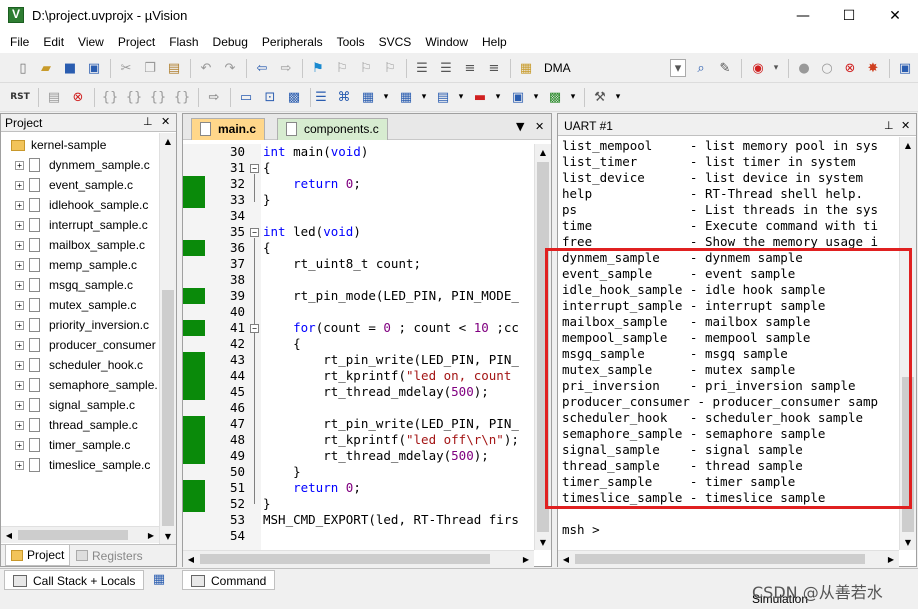  Describe the element at coordinates (19, 42) in the screenshot. I see `menu-file: File` at that location.